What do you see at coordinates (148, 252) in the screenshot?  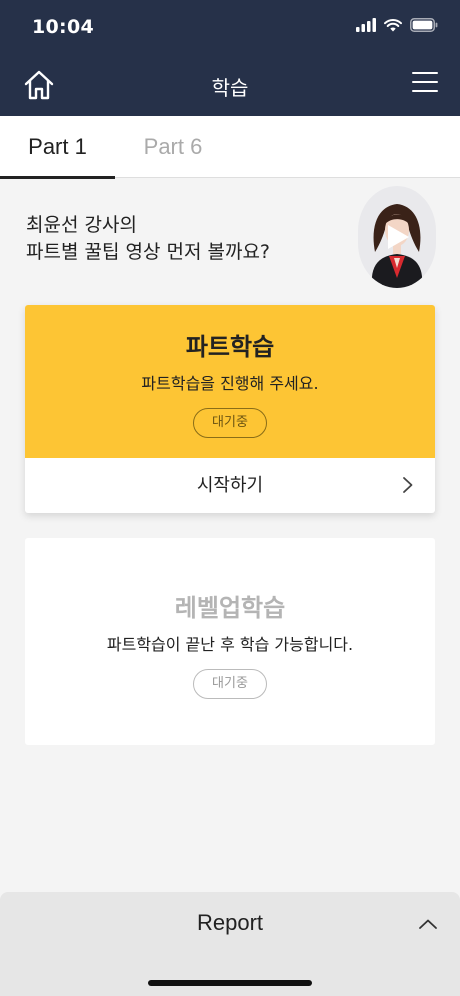 I see `intro-line-2: 파트별 꿀팁 영상 먼저 볼까요?` at bounding box center [148, 252].